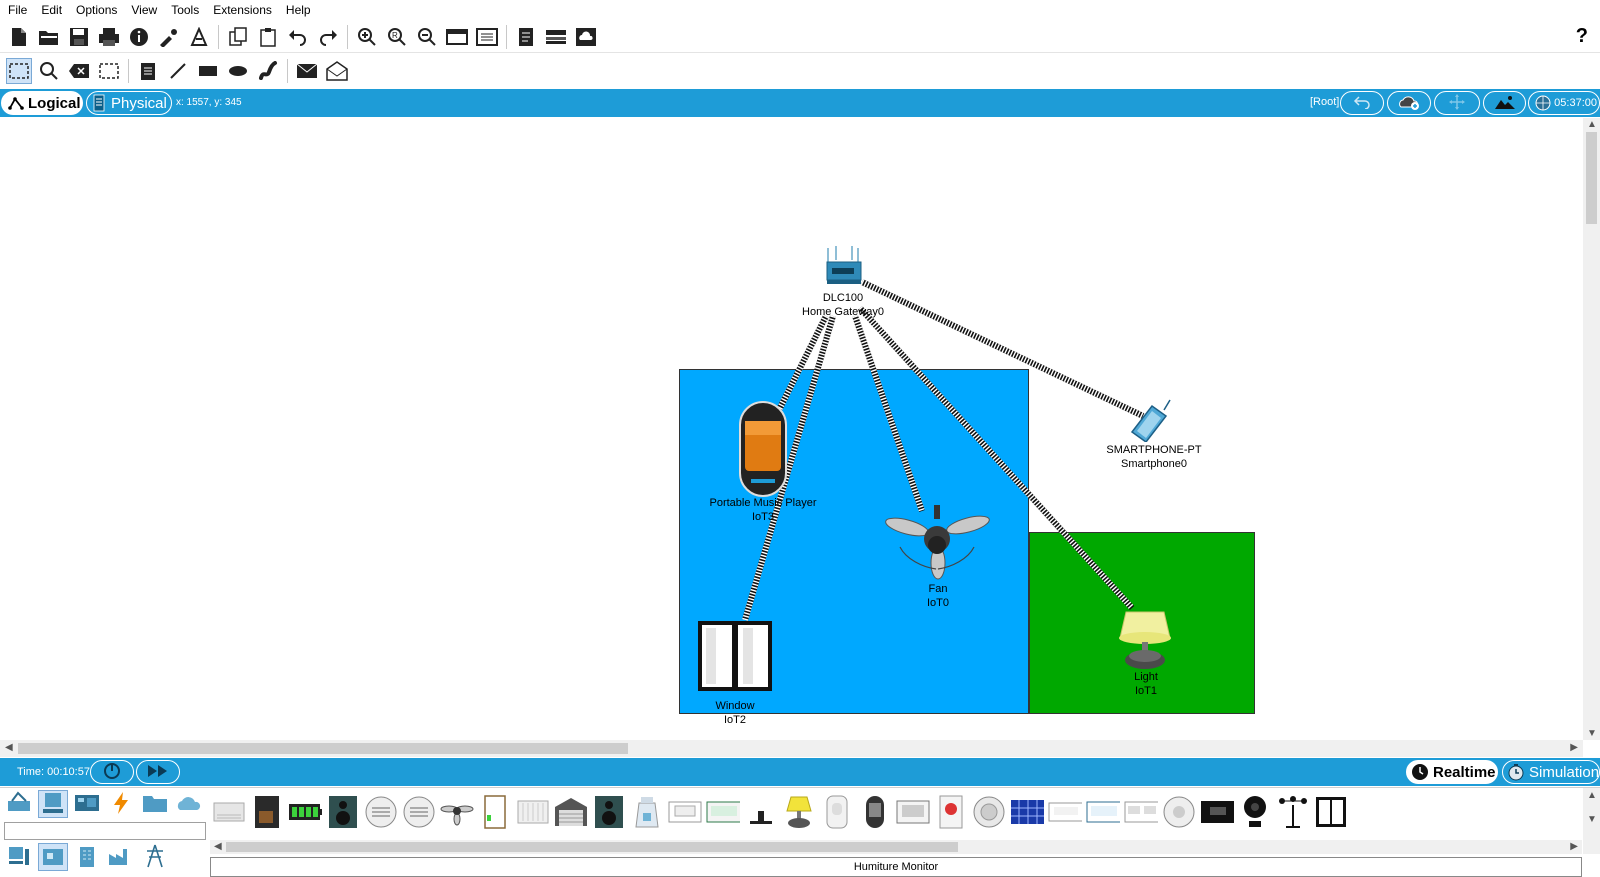 Image resolution: width=1600 pixels, height=877 pixels. What do you see at coordinates (571, 812) in the screenshot?
I see `garage-door-icon` at bounding box center [571, 812].